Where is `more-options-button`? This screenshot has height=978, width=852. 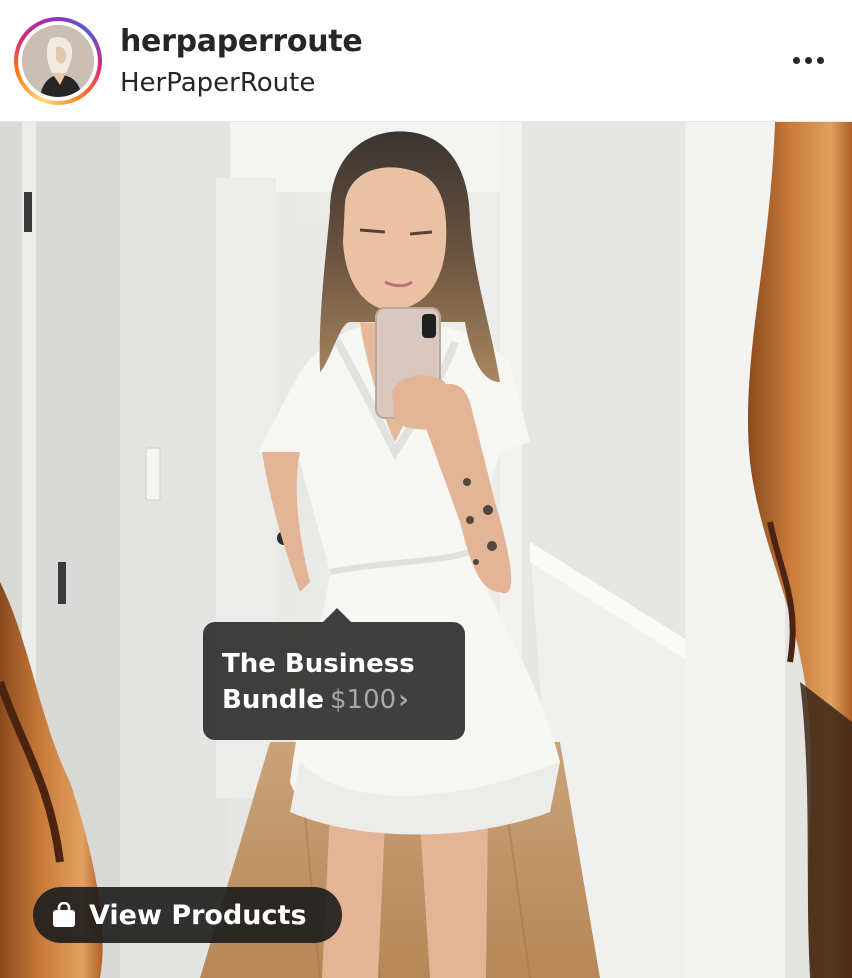
more-options-button is located at coordinates (808, 60).